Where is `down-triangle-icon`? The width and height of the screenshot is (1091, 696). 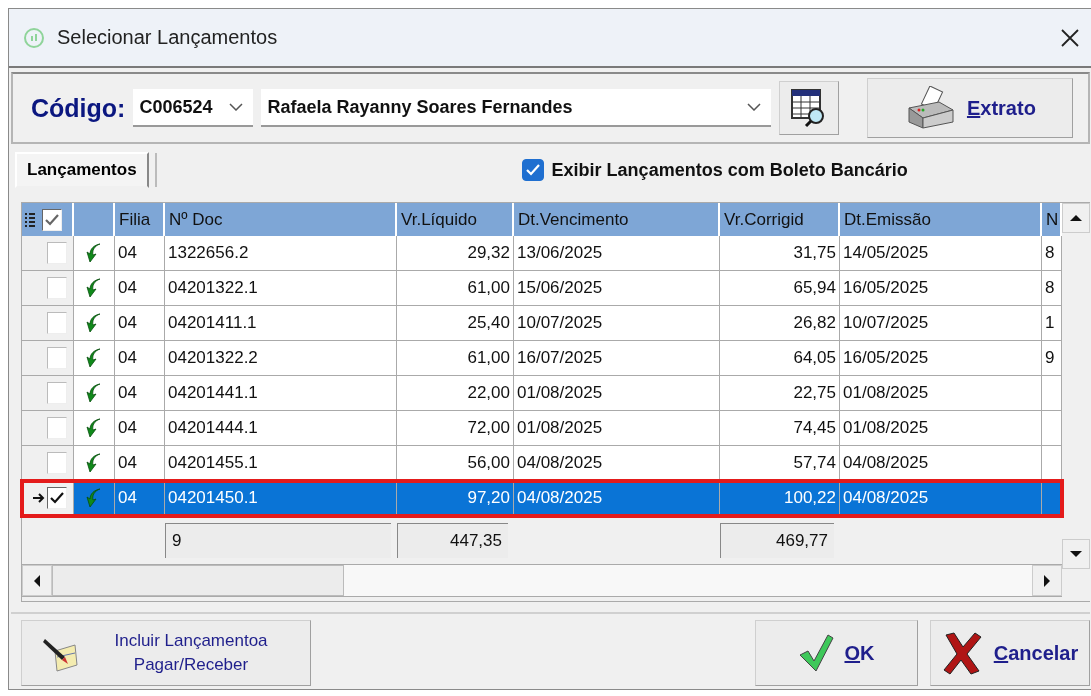
down-triangle-icon is located at coordinates (1076, 554).